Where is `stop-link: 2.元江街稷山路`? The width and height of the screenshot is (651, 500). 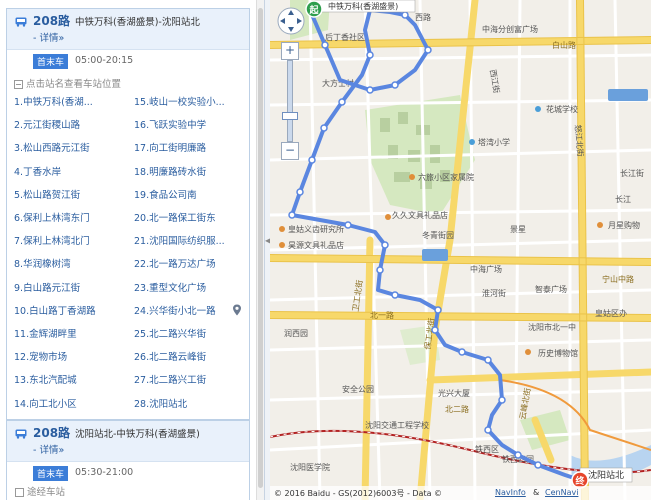
stop-link: 2.元江街稷山路 is located at coordinates (47, 124).